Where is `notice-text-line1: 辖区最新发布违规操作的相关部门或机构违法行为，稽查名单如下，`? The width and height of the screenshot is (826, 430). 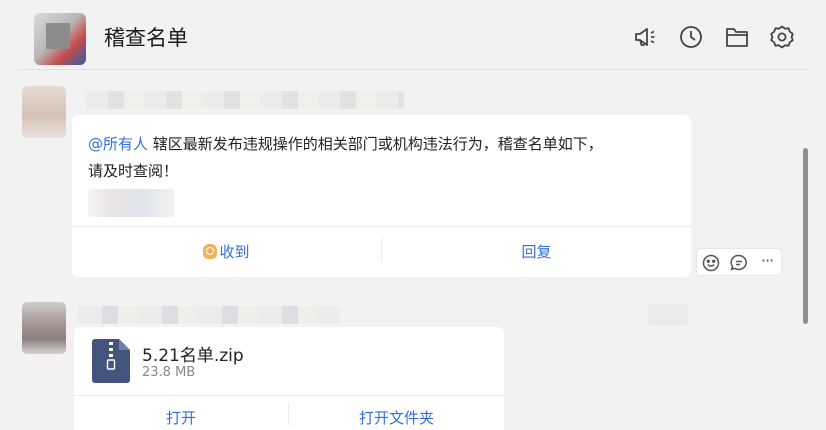
notice-text-line1: 辖区最新发布违规操作的相关部门或机构违法行为，稽查名单如下， is located at coordinates (375, 144).